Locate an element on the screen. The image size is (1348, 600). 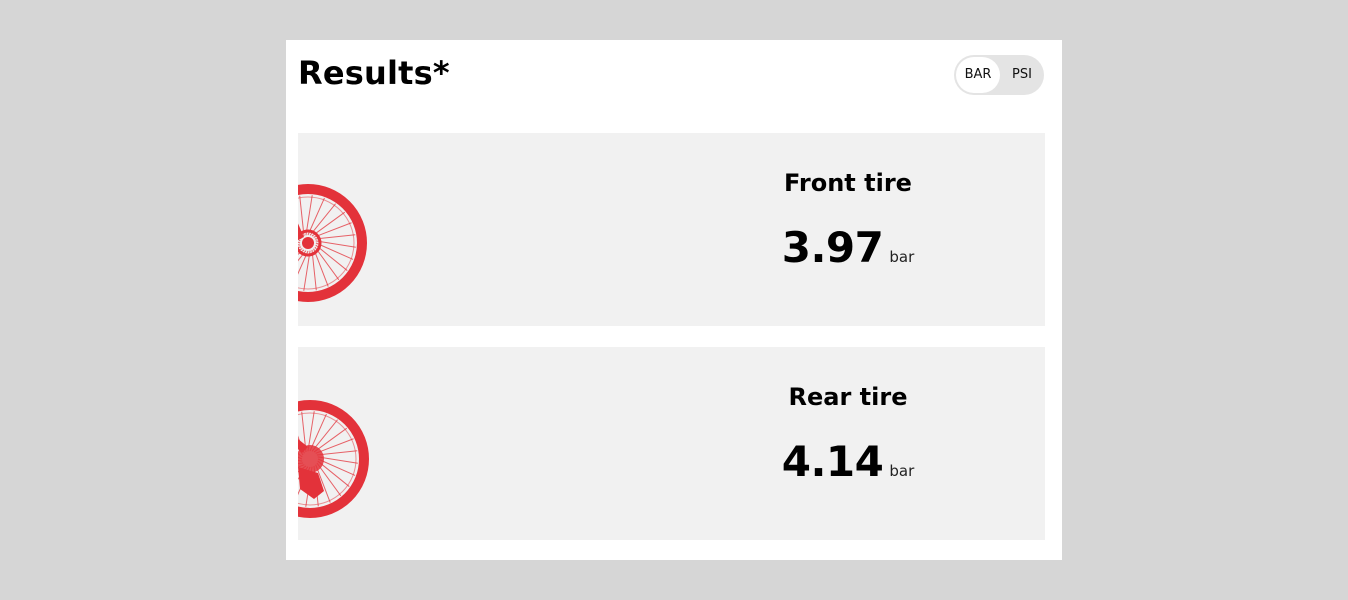
results-title: Results* is located at coordinates (374, 73).